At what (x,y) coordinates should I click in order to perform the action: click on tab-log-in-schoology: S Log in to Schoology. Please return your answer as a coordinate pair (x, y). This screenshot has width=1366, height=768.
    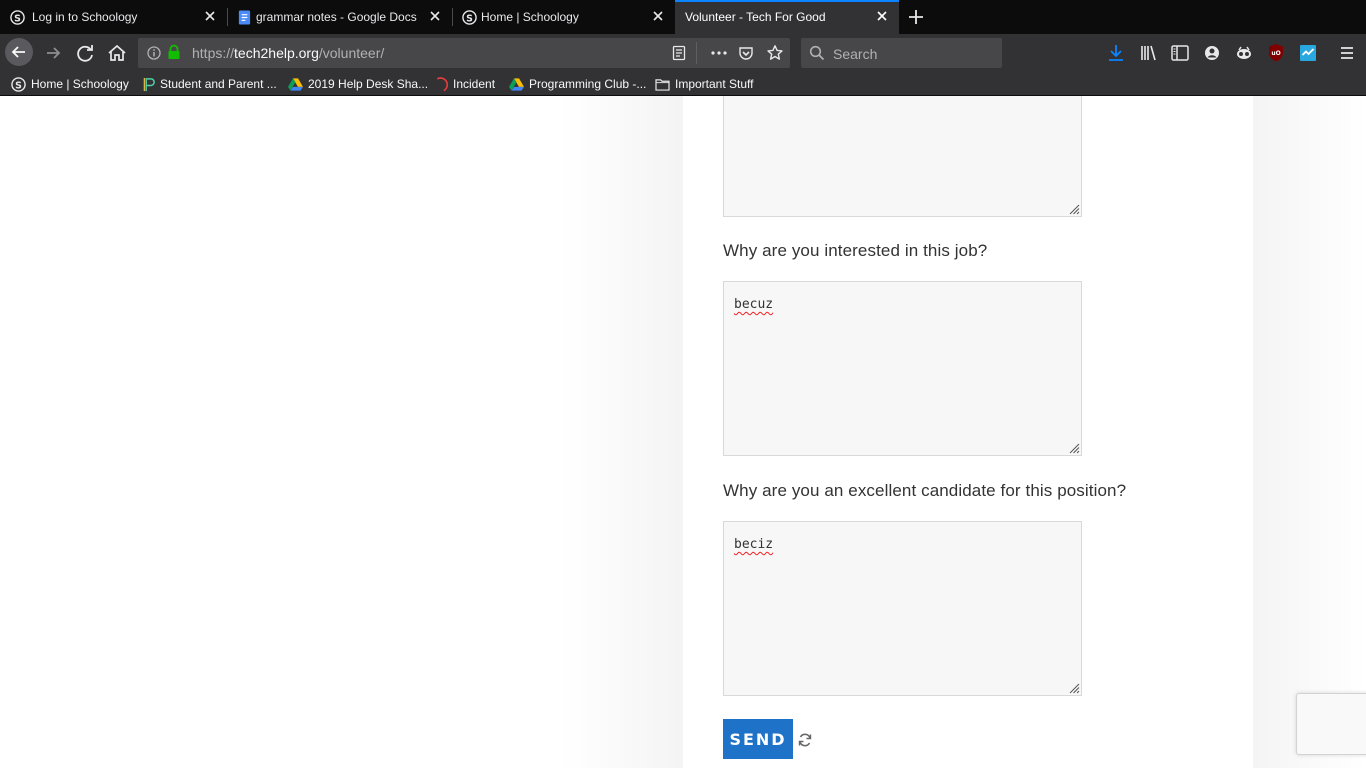
    Looking at the image, I should click on (113, 17).